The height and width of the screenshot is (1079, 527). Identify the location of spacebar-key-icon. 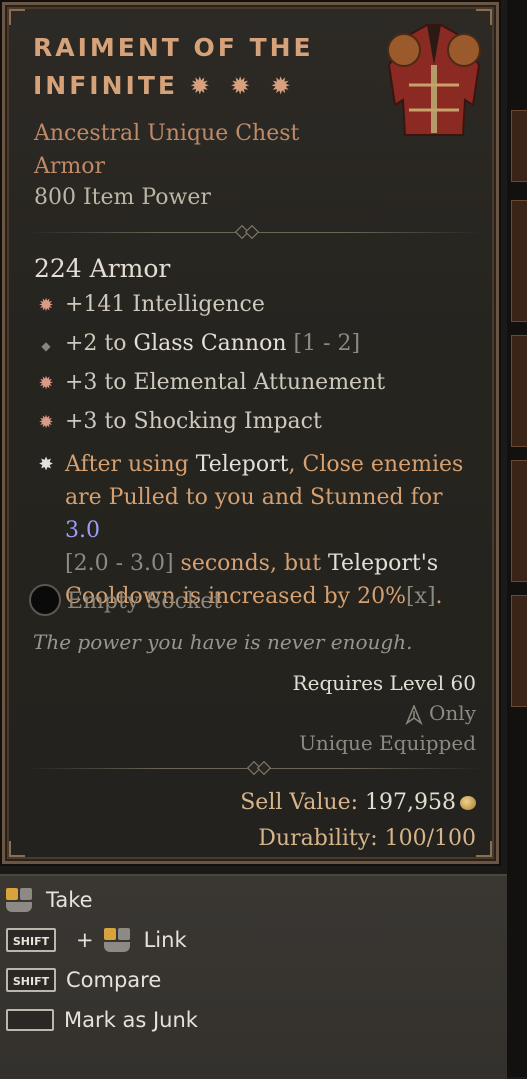
(30, 1020).